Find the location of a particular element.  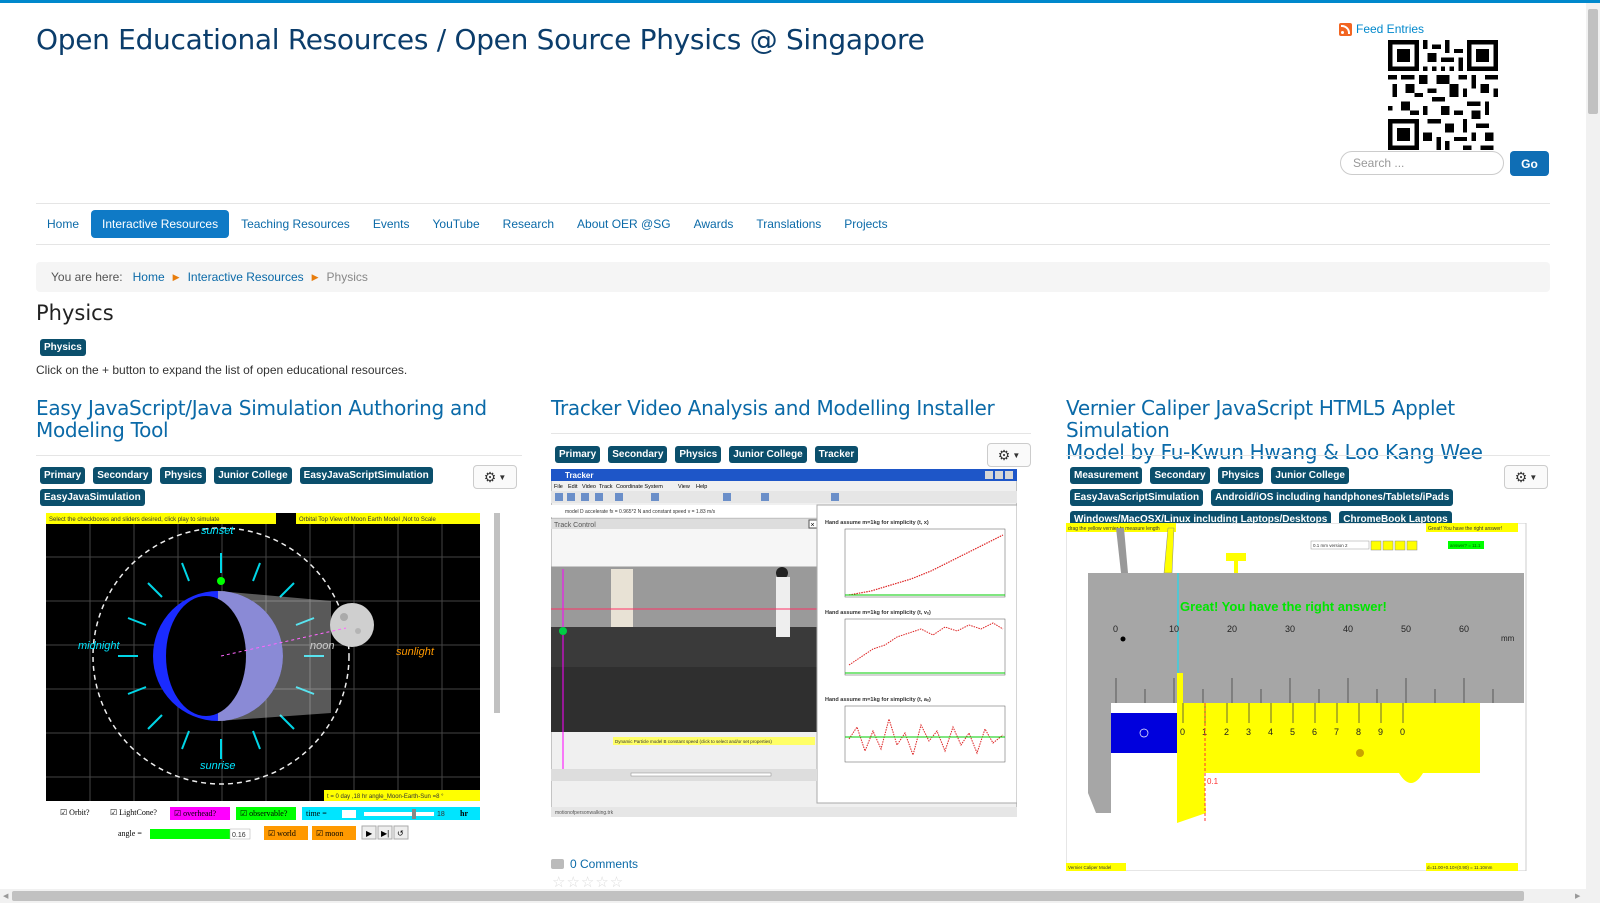

svg-text: Coordinate System is located at coordinates (639, 487).